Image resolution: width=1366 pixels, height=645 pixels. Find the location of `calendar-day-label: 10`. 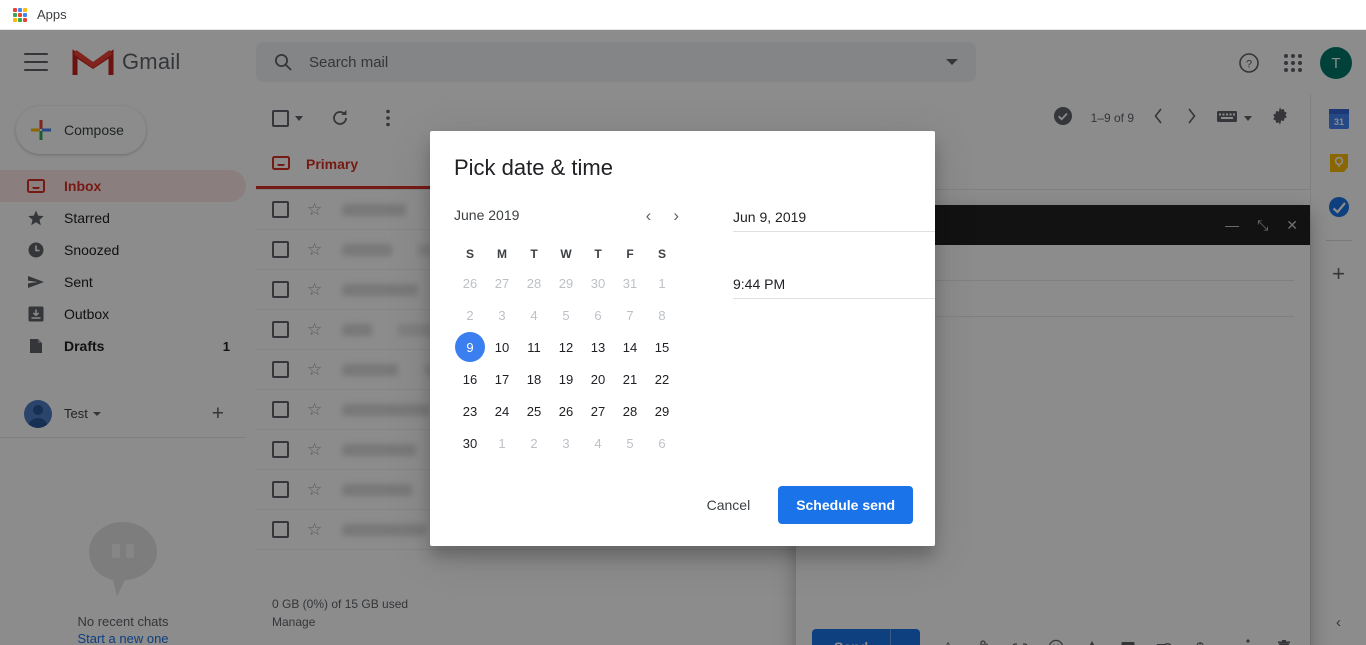

calendar-day-label: 10 is located at coordinates (502, 347).